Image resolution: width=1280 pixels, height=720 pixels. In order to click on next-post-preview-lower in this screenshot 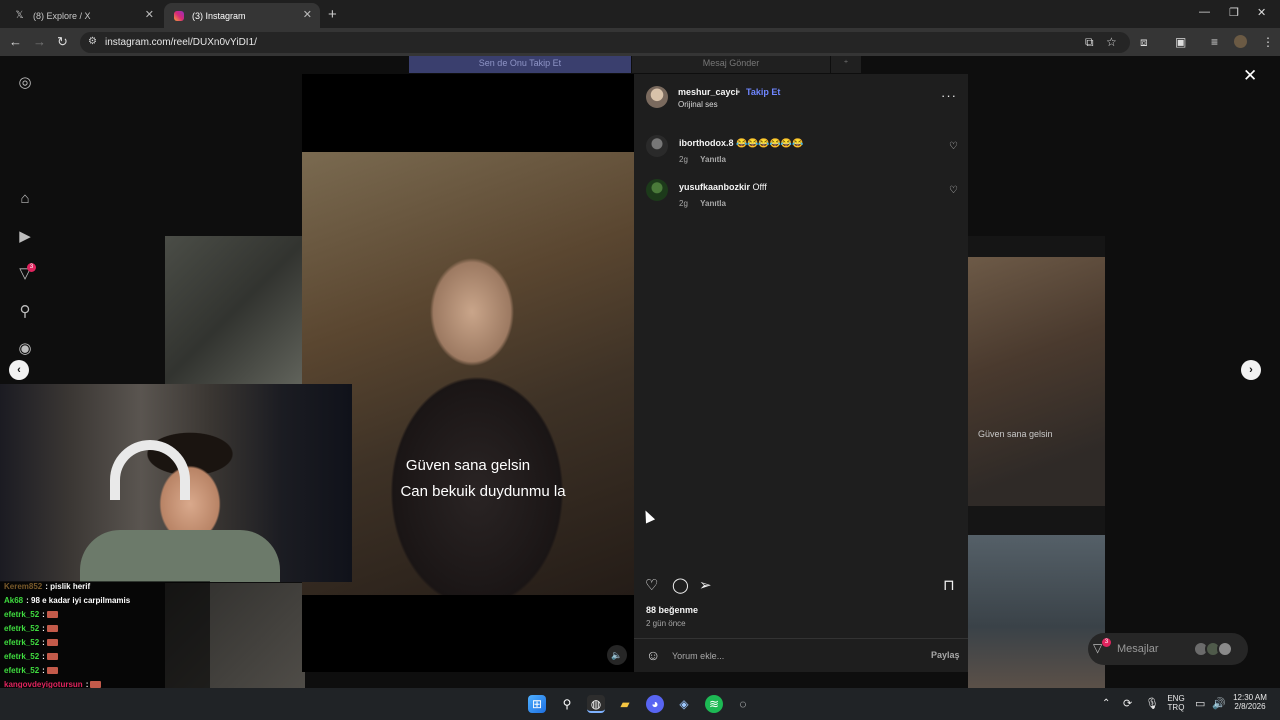, I will do `click(1036, 611)`.